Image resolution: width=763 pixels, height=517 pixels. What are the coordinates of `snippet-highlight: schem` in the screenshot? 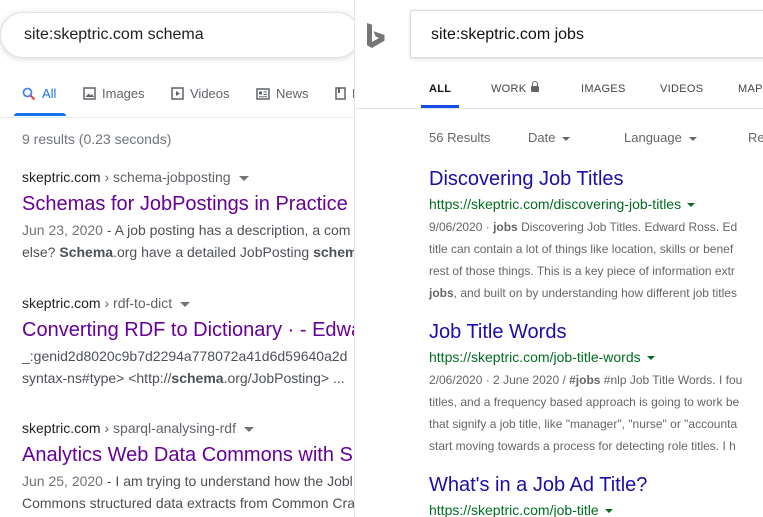 It's located at (334, 252).